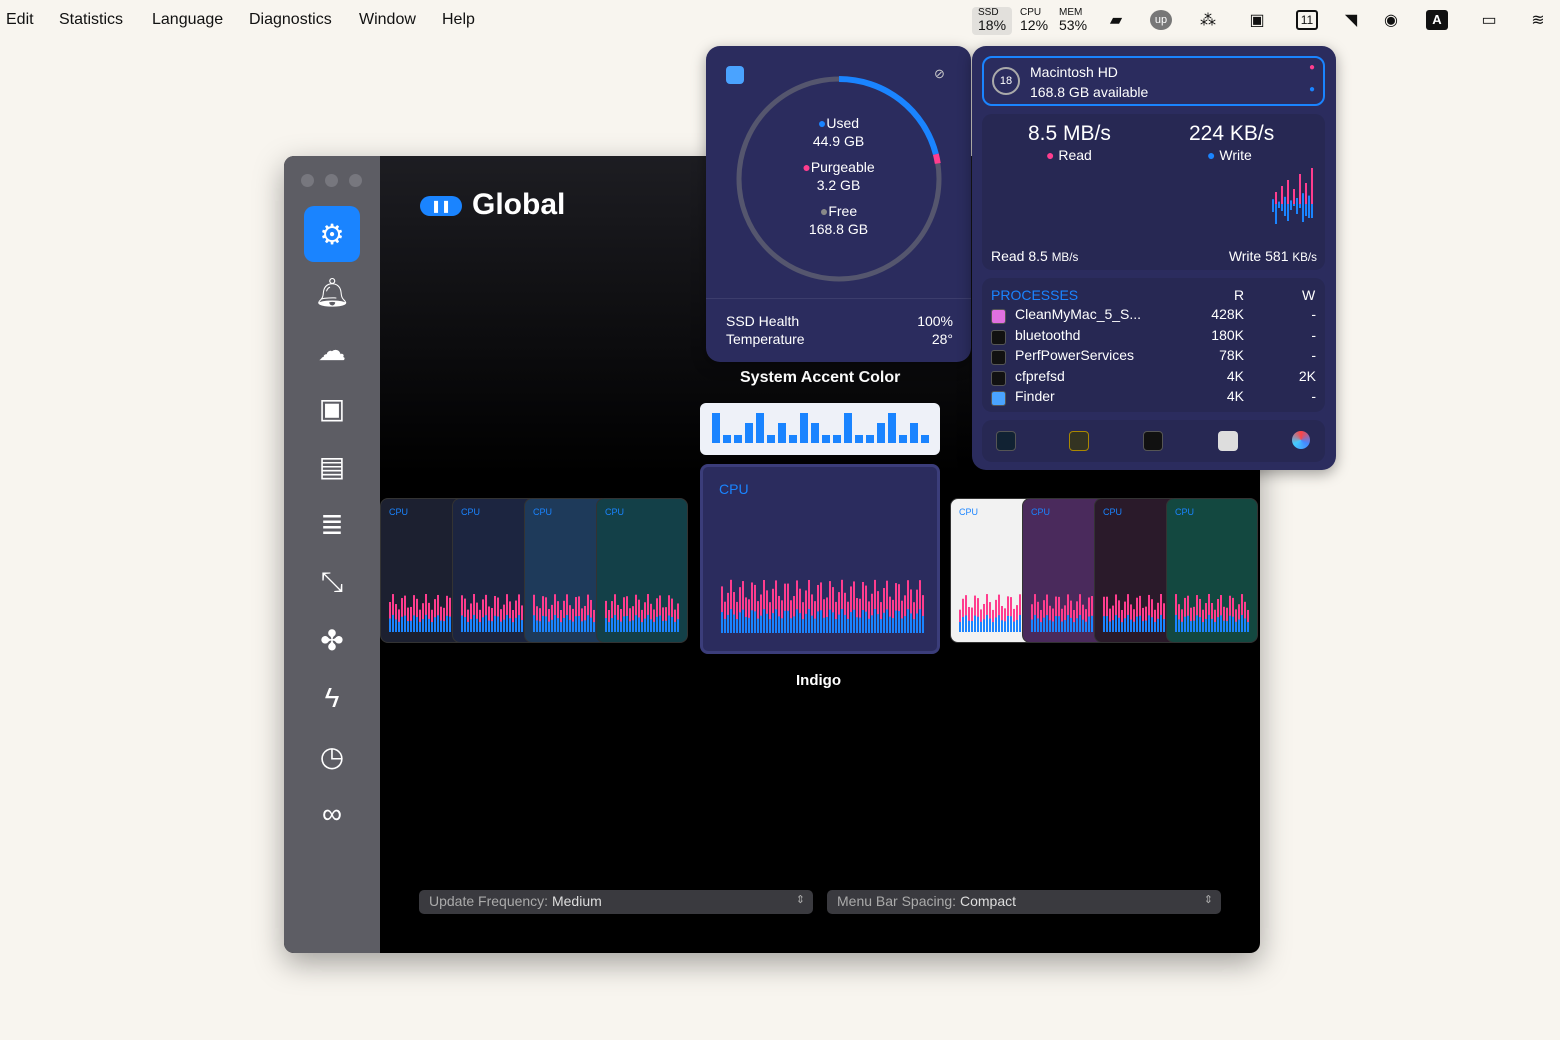 The height and width of the screenshot is (1040, 1560). I want to click on weather-icon: ☁, so click(332, 350).